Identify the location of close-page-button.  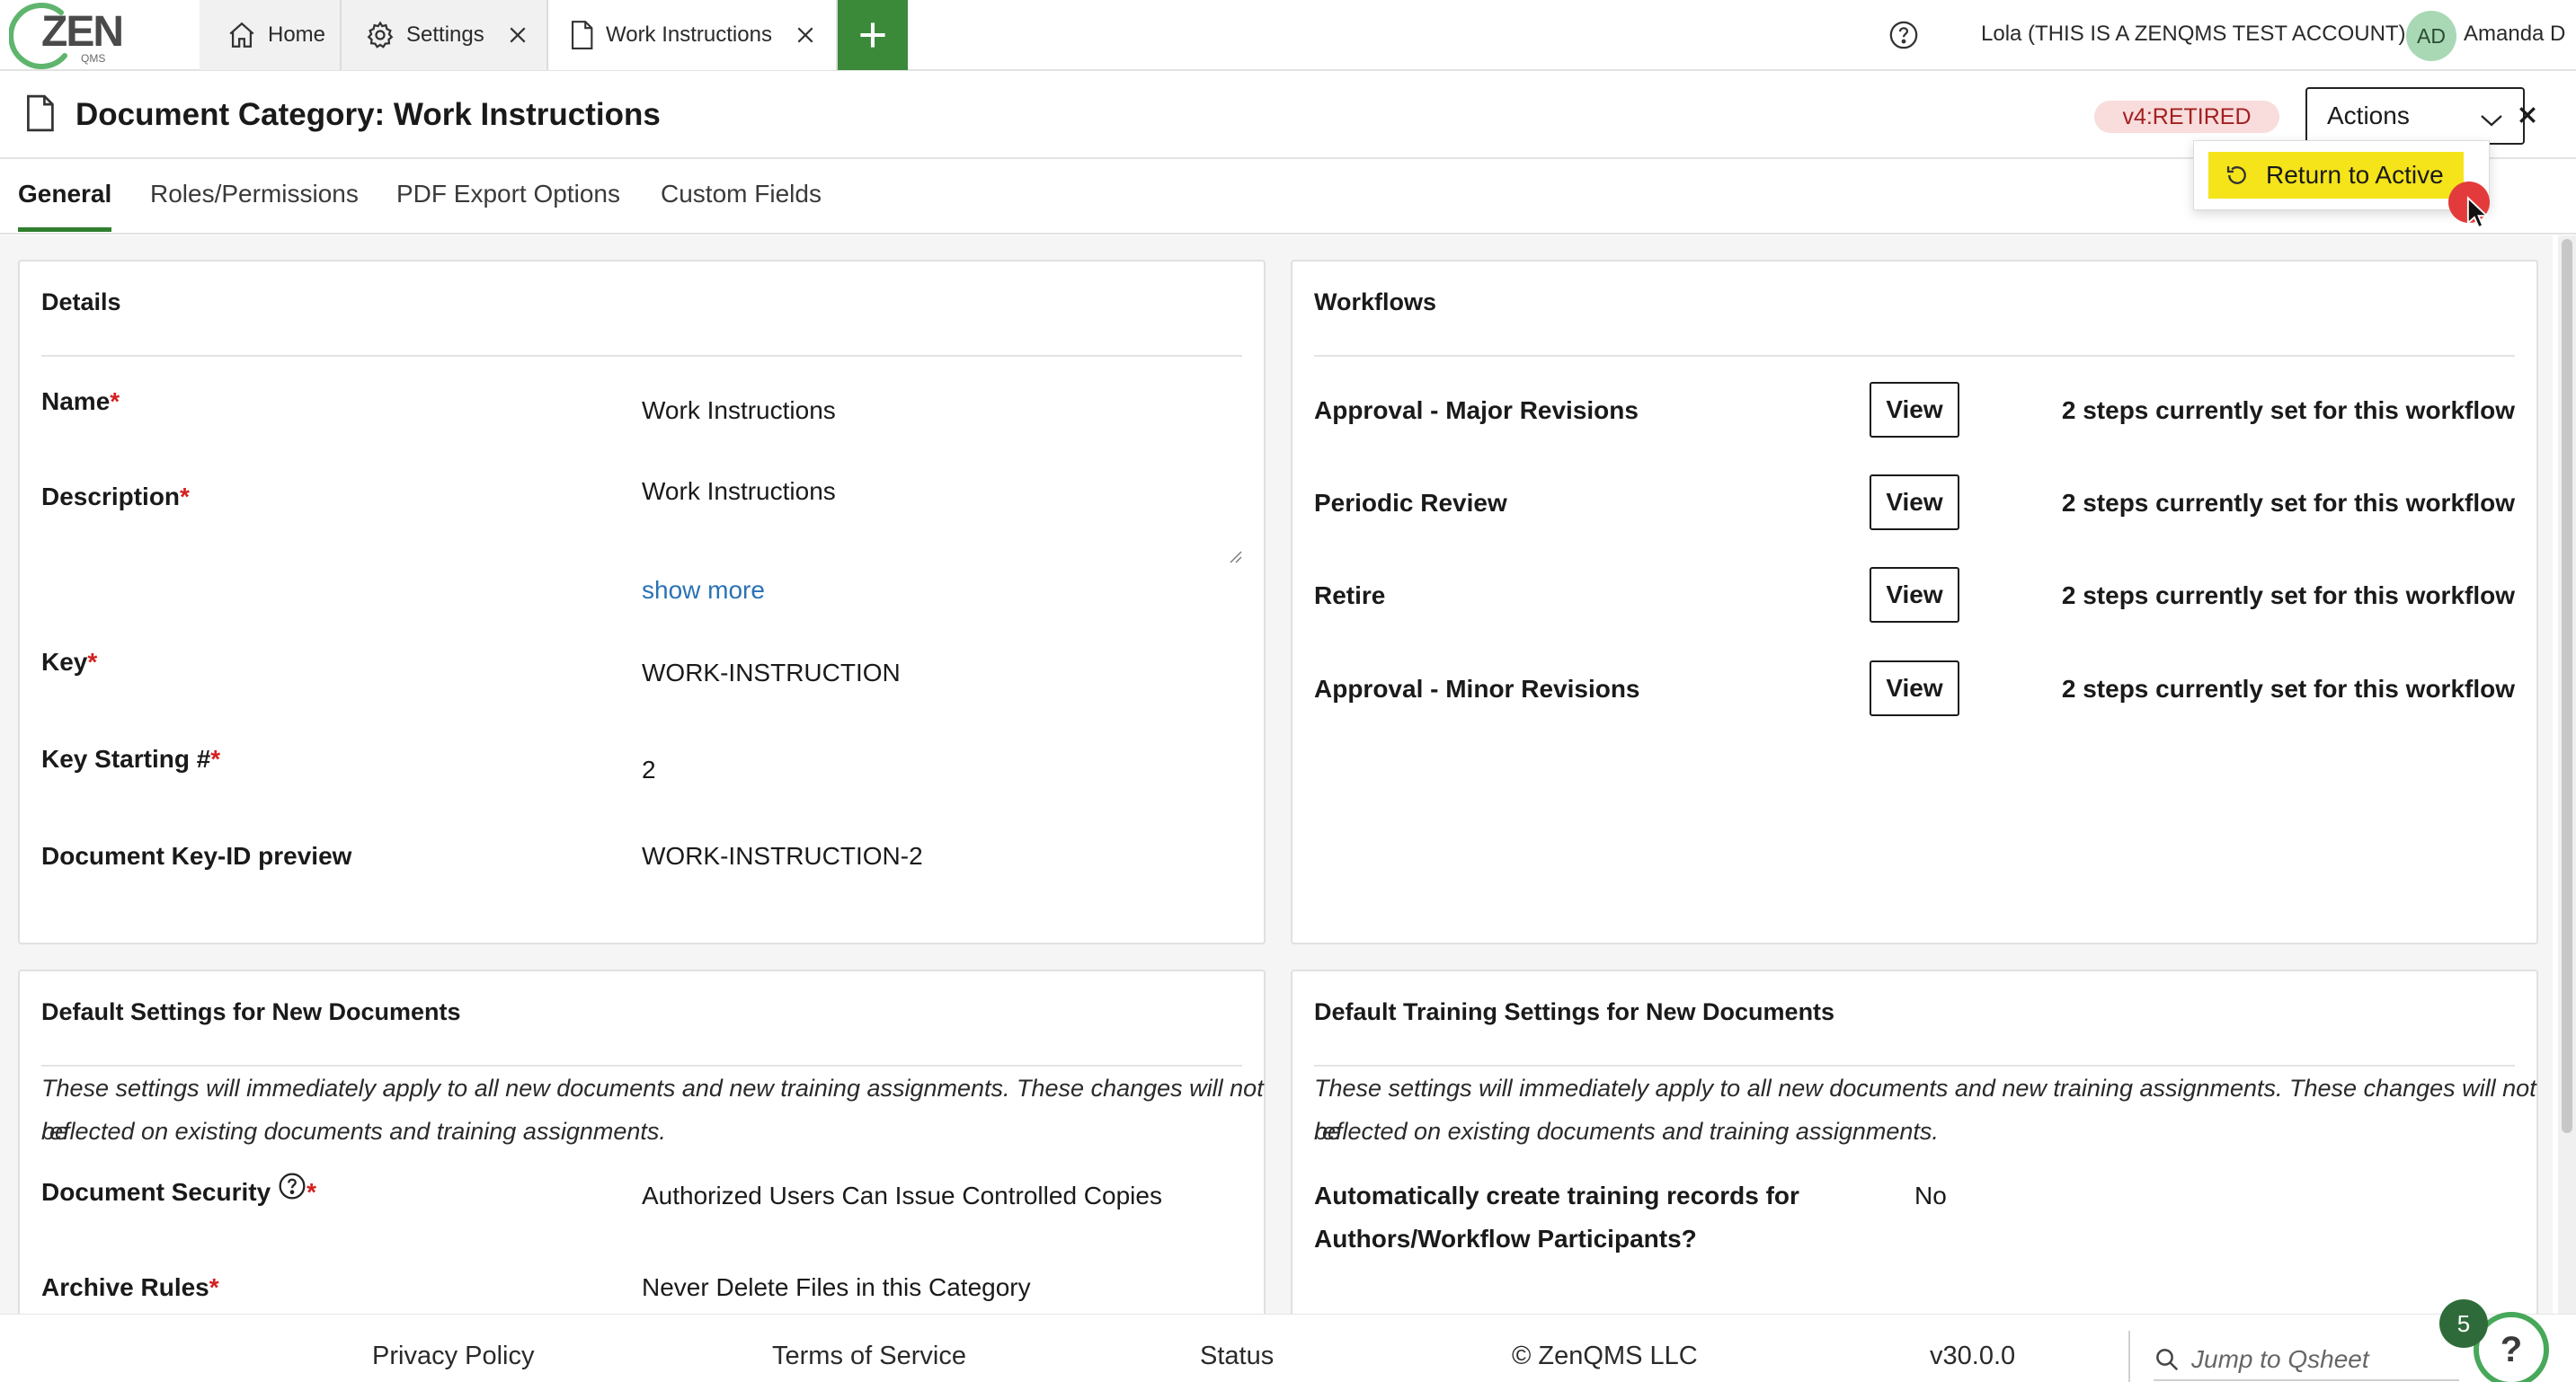
(2527, 115).